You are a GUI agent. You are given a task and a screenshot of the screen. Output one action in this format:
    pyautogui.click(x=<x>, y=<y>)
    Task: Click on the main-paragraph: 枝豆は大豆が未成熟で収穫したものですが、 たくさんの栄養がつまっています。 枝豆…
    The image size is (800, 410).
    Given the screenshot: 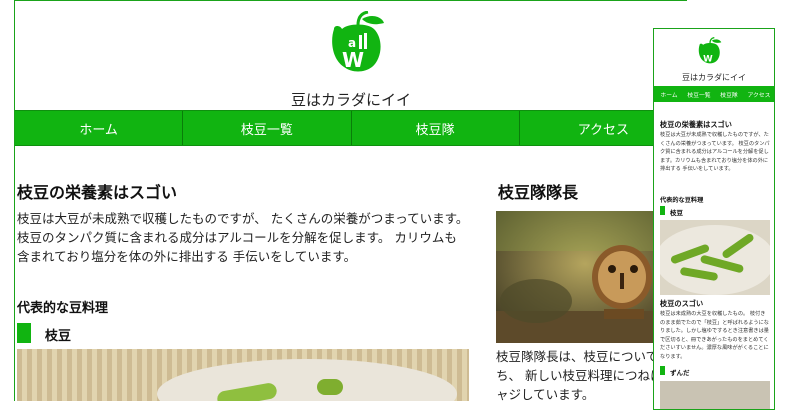 What is the action you would take?
    pyautogui.click(x=243, y=237)
    